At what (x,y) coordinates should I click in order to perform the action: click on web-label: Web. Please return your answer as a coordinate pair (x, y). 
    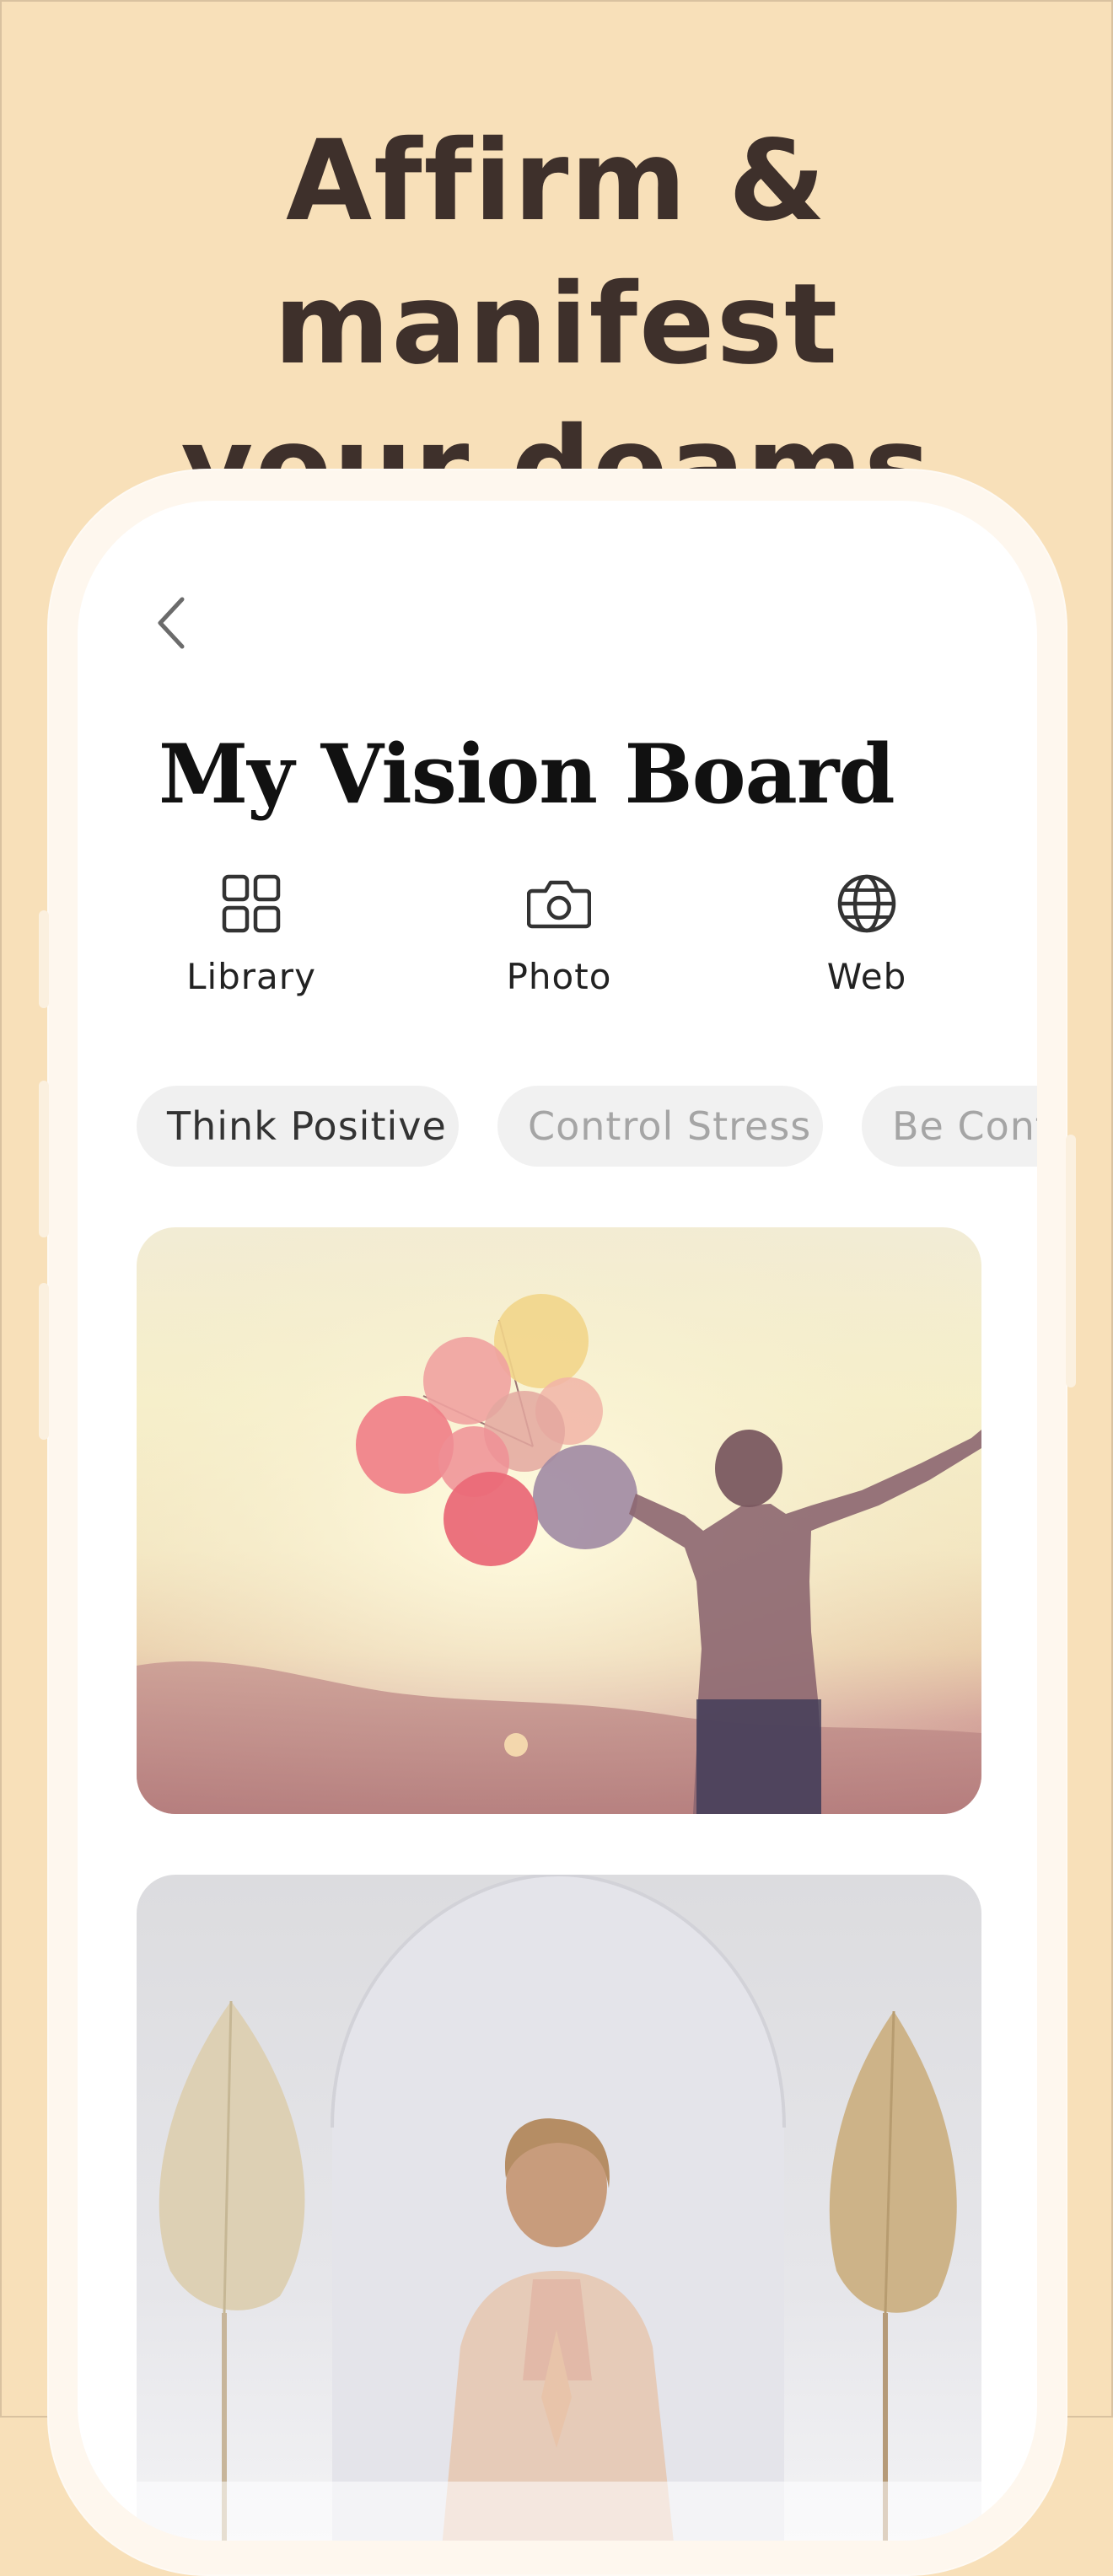
    Looking at the image, I should click on (866, 976).